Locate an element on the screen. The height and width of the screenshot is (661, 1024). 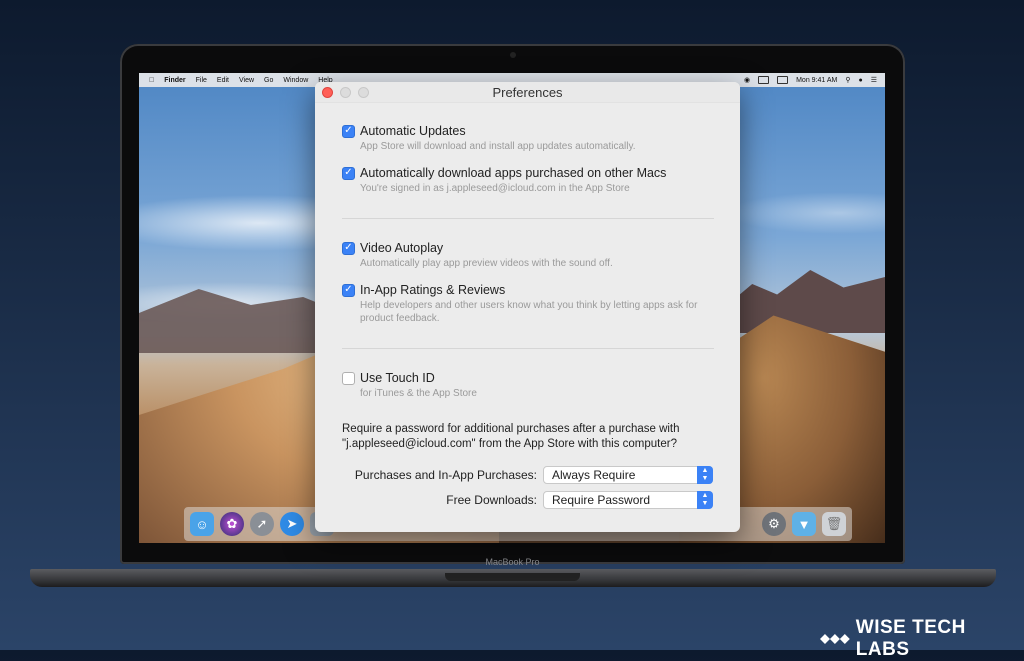
downloads-folder-dock-icon: ▼ is located at coordinates (804, 524).